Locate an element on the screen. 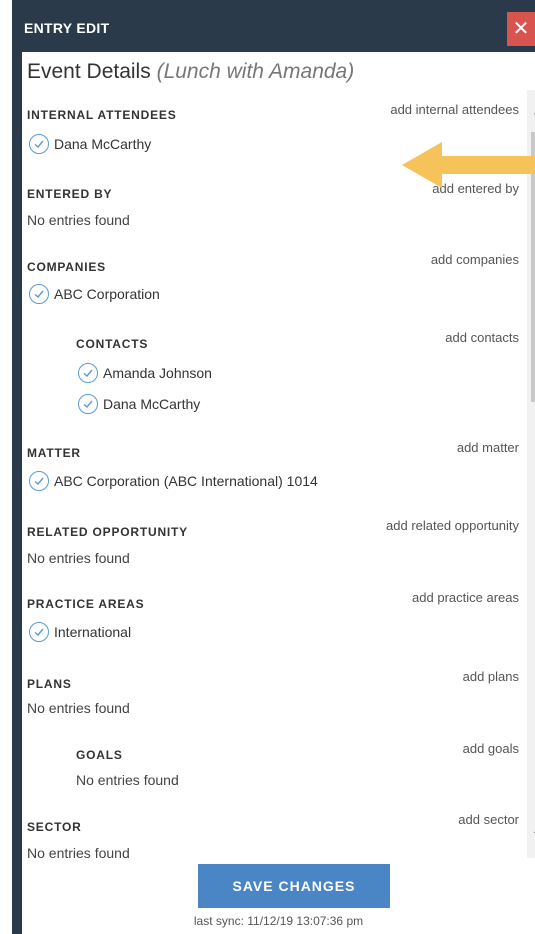 This screenshot has width=535, height=934. internal-attendees-heading: INTERNAL ATTENDEES is located at coordinates (102, 115).